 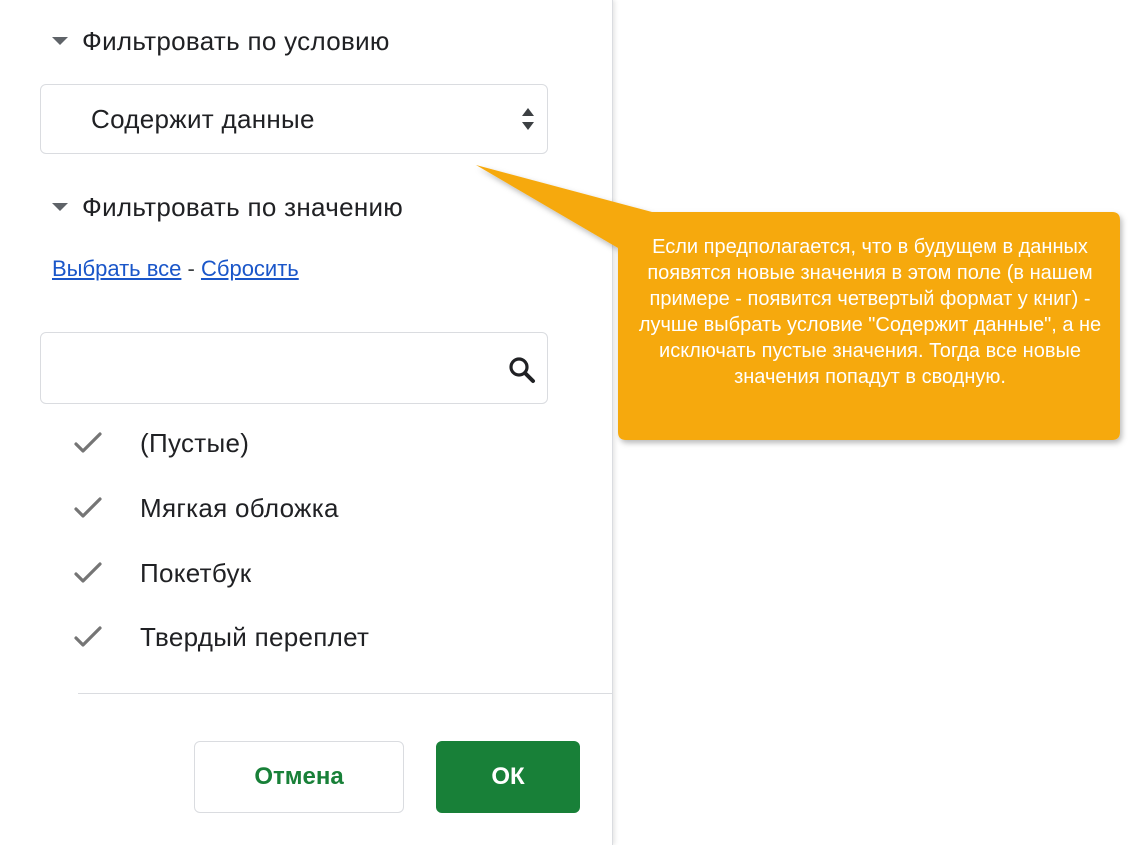 I want to click on value-item-label: Твердый переплет, so click(x=255, y=636).